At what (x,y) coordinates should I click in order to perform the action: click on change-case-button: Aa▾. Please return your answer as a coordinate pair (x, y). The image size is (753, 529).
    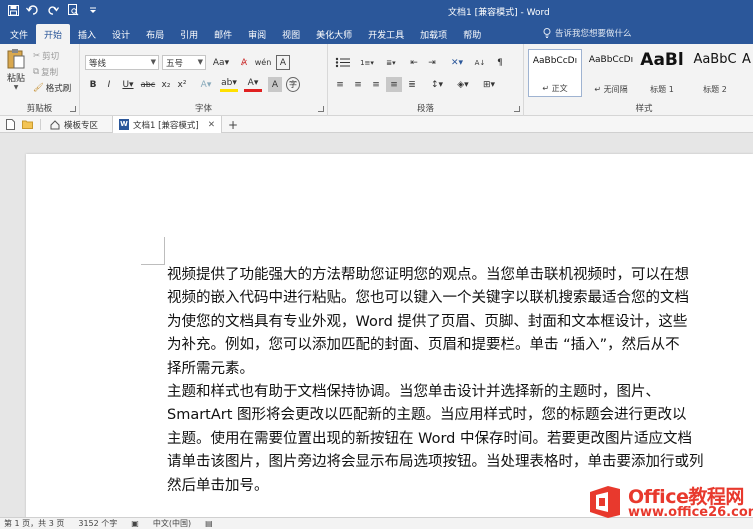
    Looking at the image, I should click on (221, 62).